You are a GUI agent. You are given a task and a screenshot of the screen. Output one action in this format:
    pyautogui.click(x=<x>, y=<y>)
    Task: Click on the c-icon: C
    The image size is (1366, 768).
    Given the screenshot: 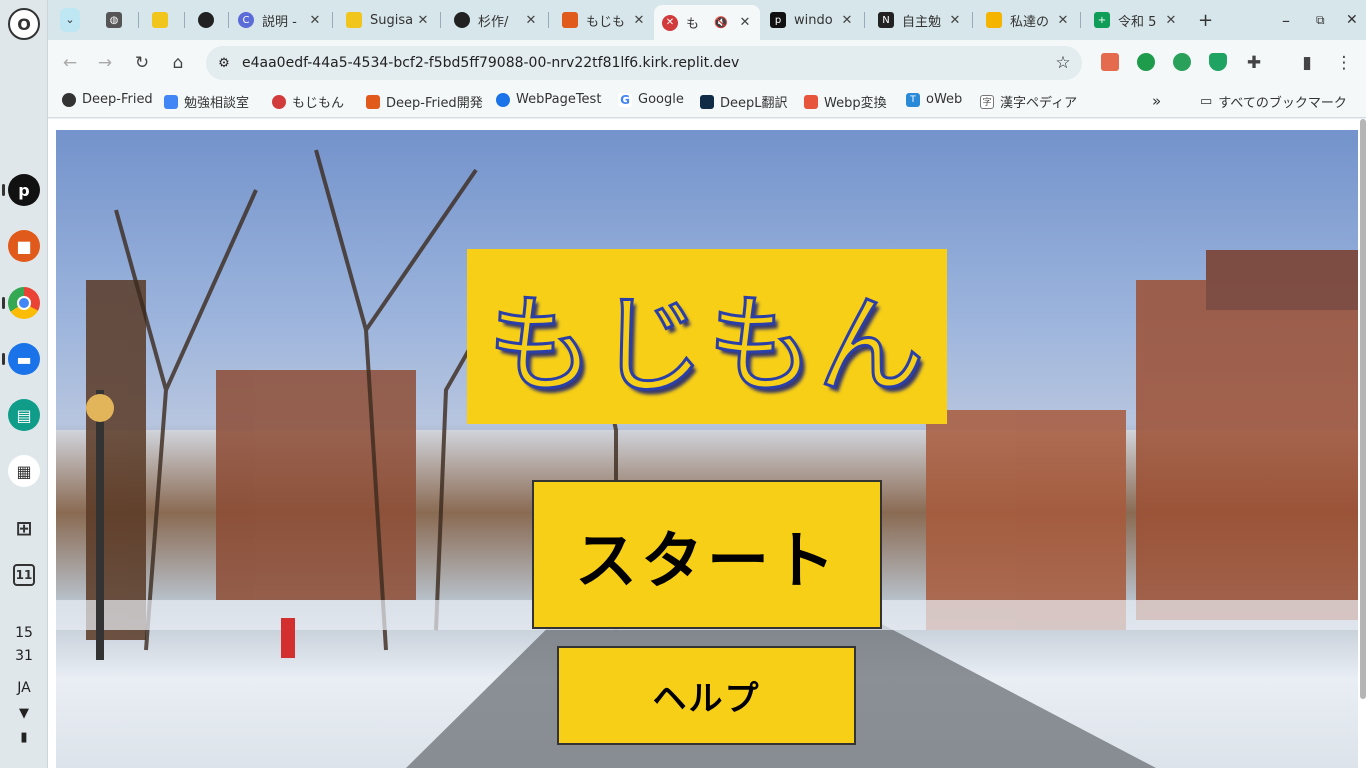 What is the action you would take?
    pyautogui.click(x=246, y=20)
    